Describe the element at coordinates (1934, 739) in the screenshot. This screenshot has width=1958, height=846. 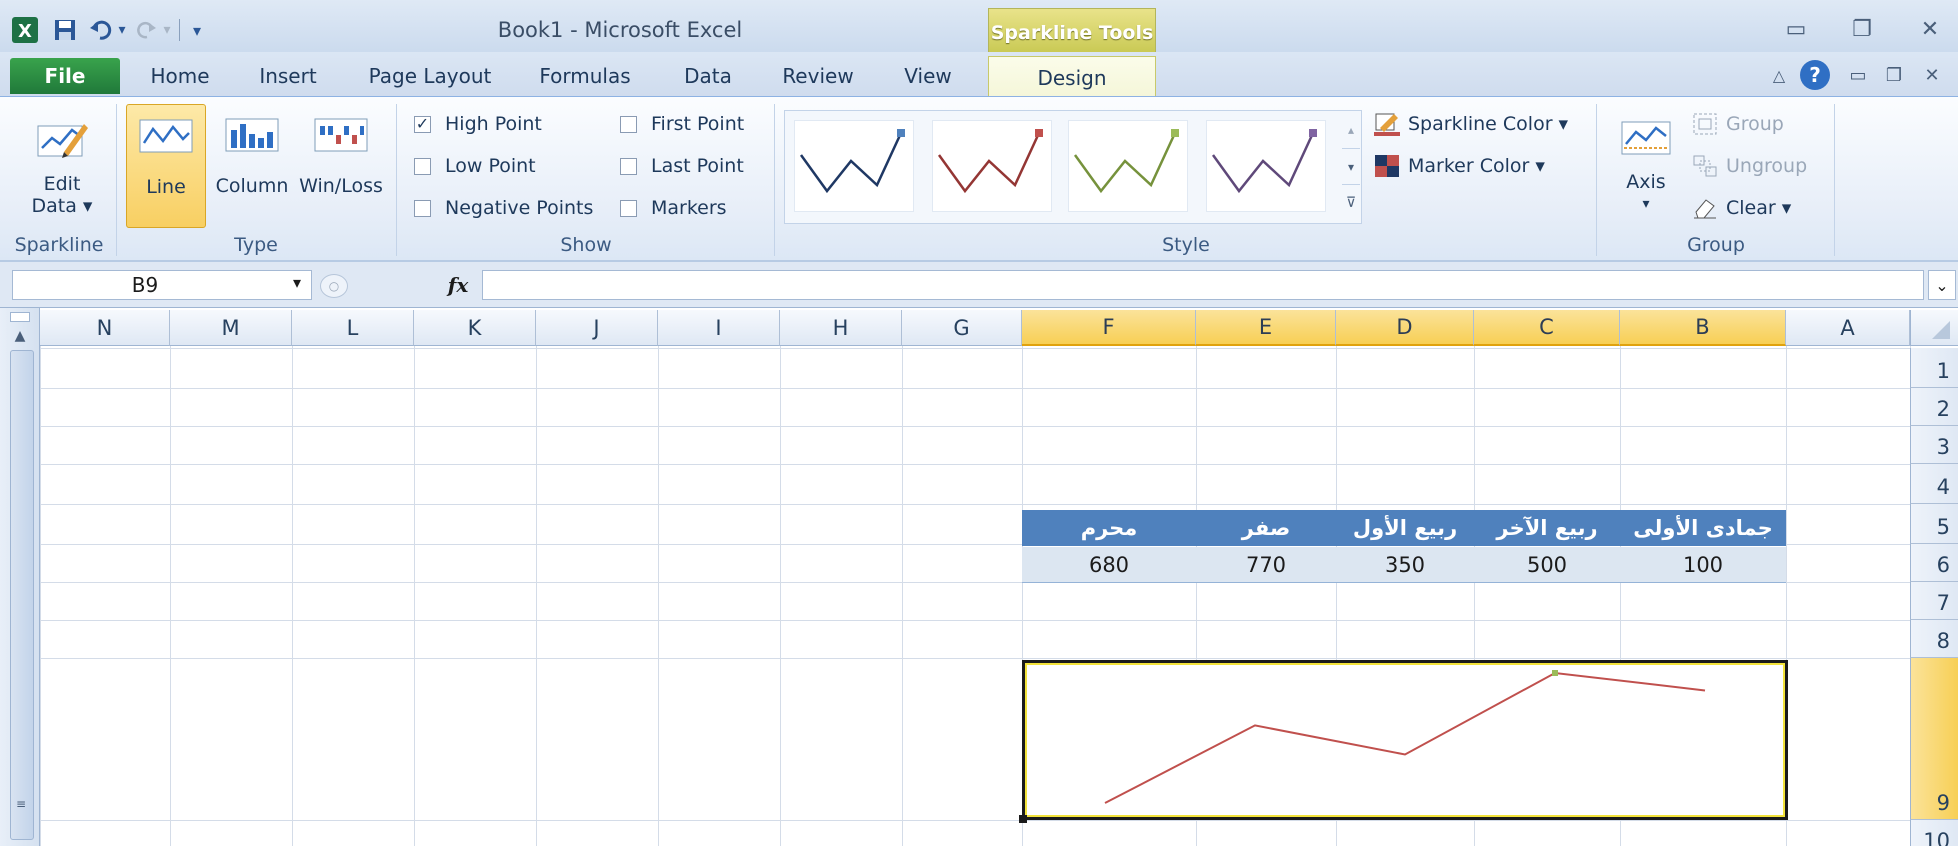
I see `row-header-9: 9` at that location.